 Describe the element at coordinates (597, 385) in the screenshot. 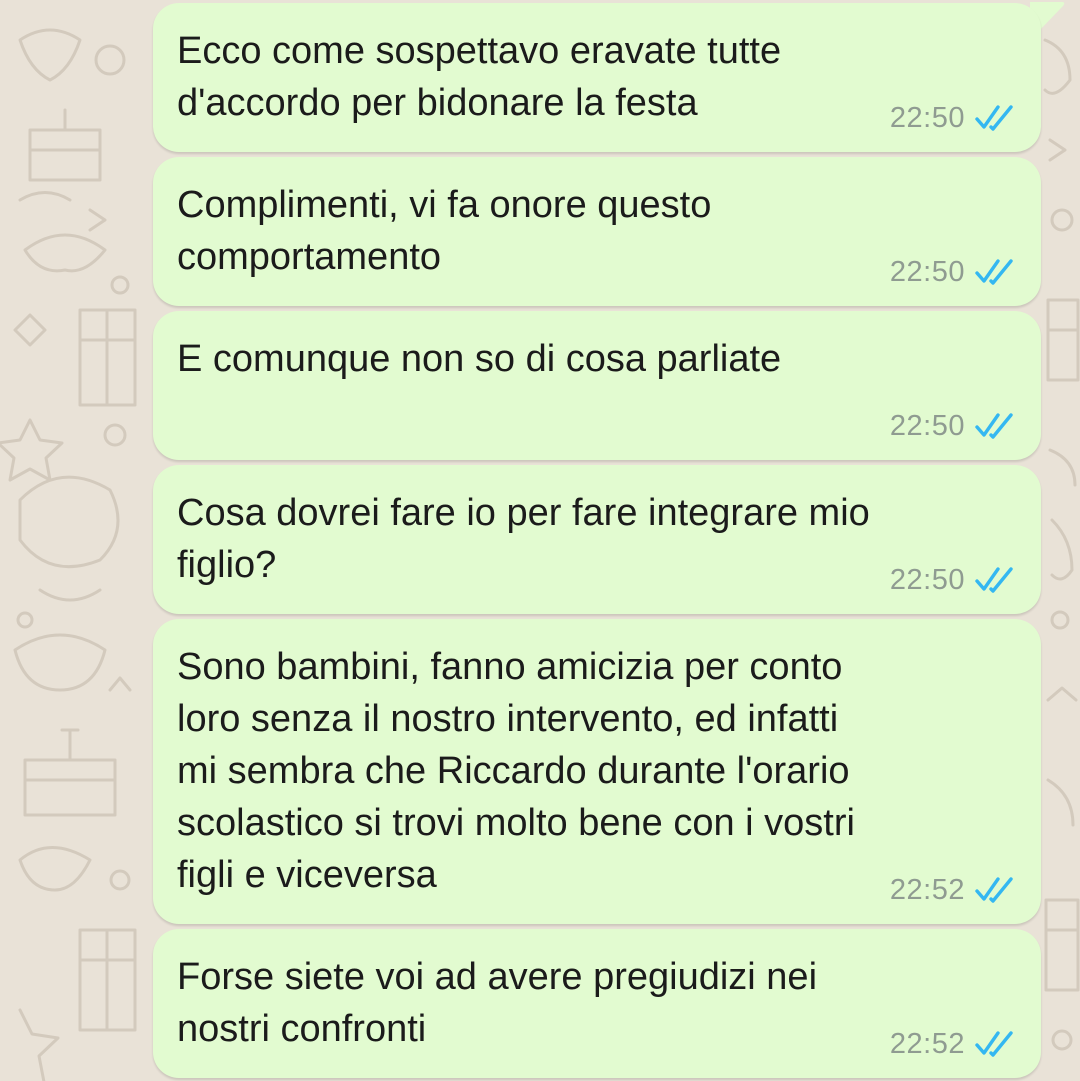

I see `message-bubble-3: E comunque non so di cosa parliate 22:50` at that location.